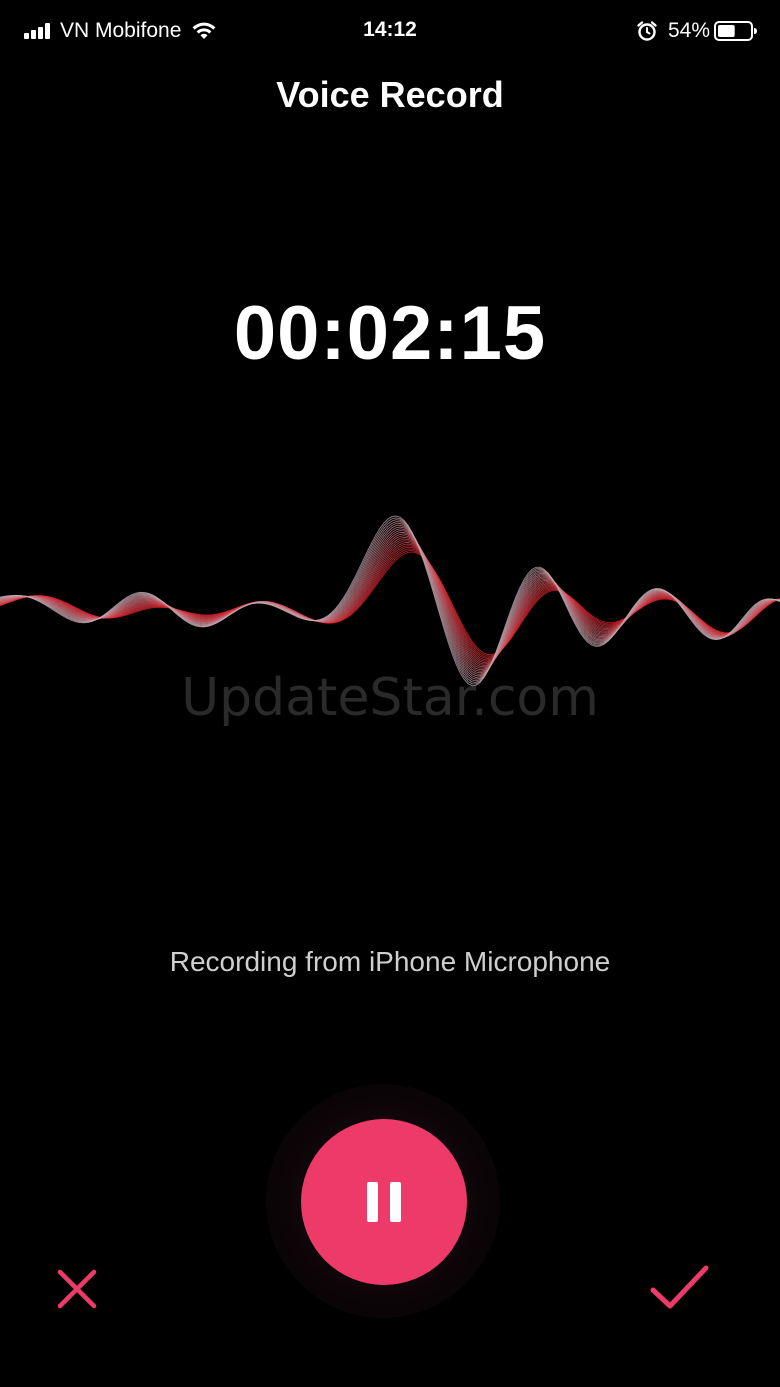 The width and height of the screenshot is (780, 1387). Describe the element at coordinates (735, 31) in the screenshot. I see `battery-icon` at that location.